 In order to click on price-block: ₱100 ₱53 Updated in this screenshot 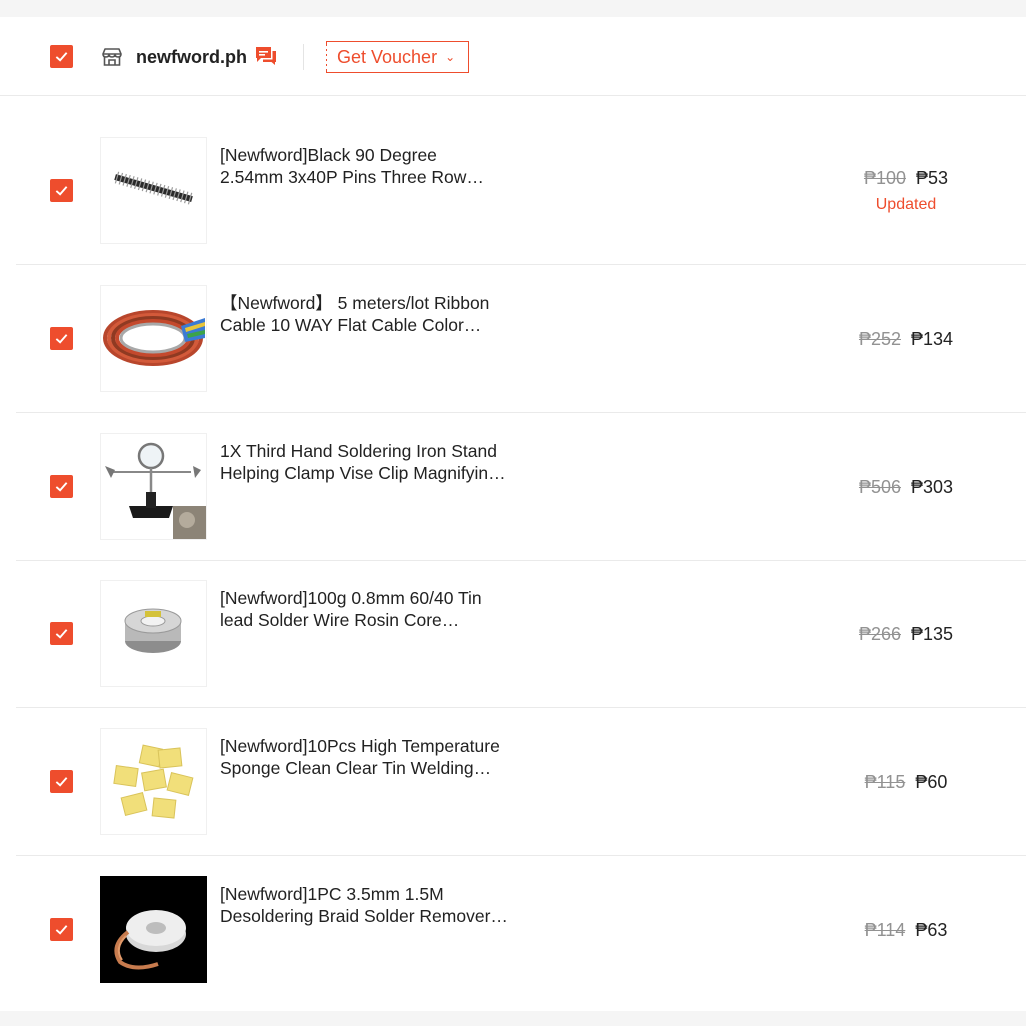, I will do `click(906, 191)`.